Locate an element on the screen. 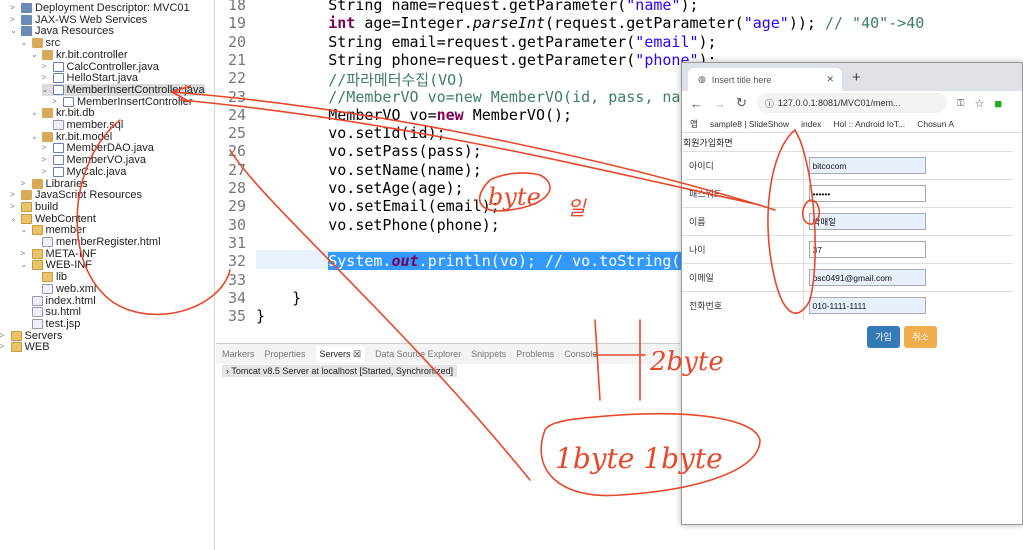  code-line: vo.setPhone(phone); is located at coordinates (378, 225).